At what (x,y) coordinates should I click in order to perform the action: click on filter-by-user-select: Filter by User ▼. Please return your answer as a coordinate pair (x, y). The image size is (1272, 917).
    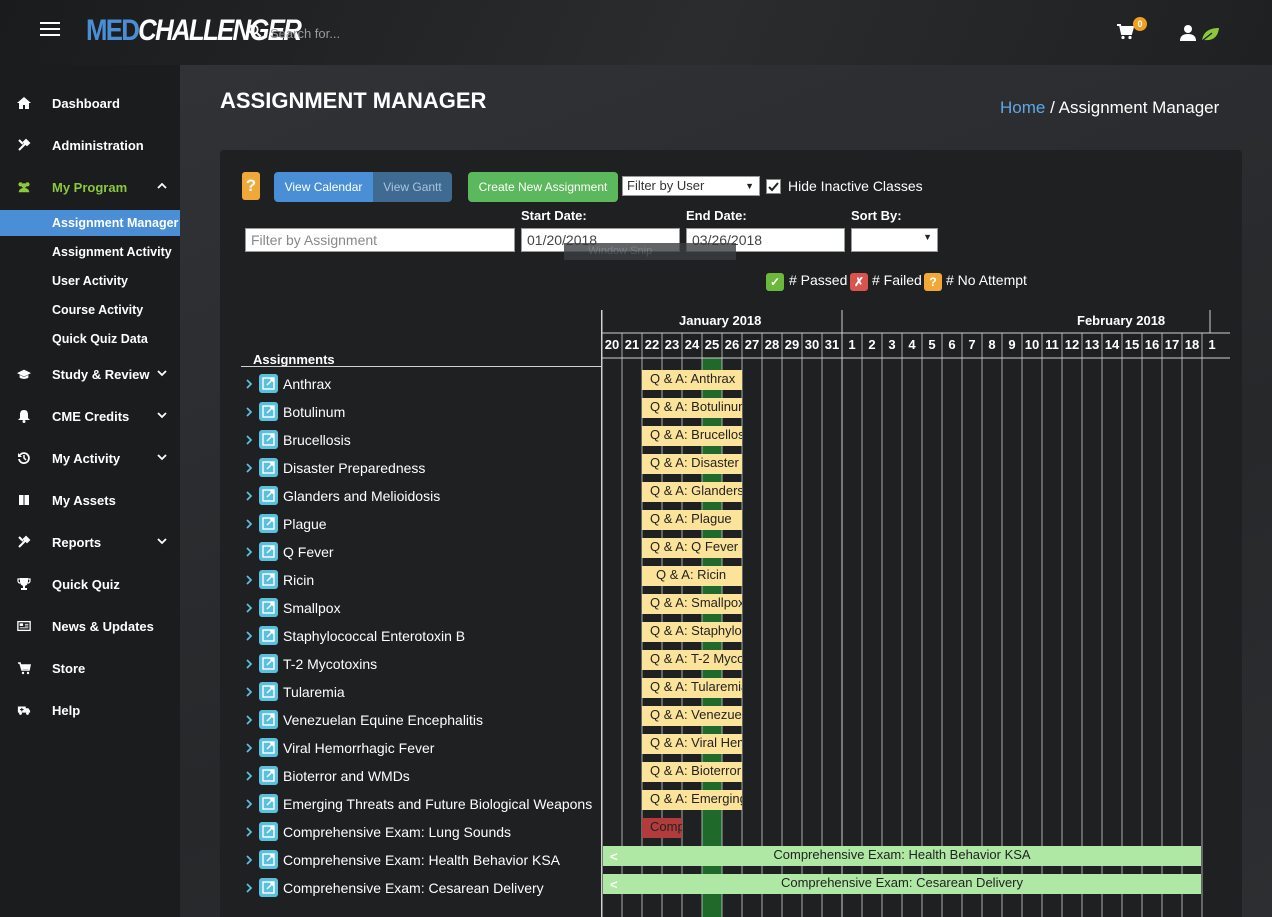
    Looking at the image, I should click on (691, 186).